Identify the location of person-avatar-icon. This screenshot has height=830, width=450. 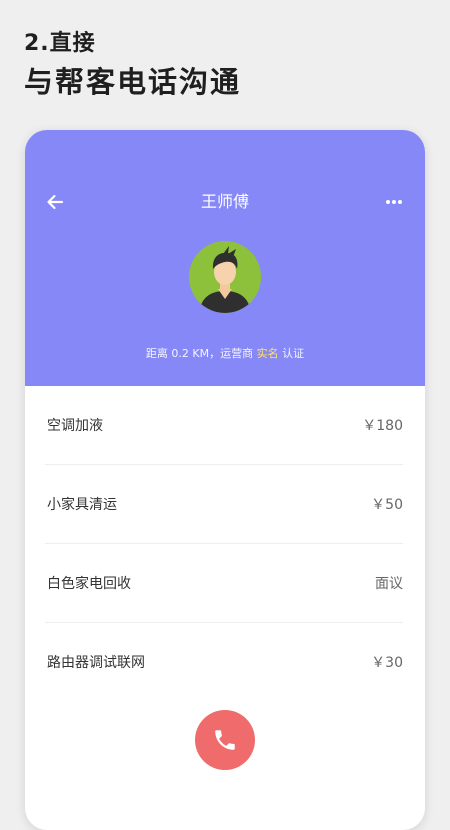
(225, 277).